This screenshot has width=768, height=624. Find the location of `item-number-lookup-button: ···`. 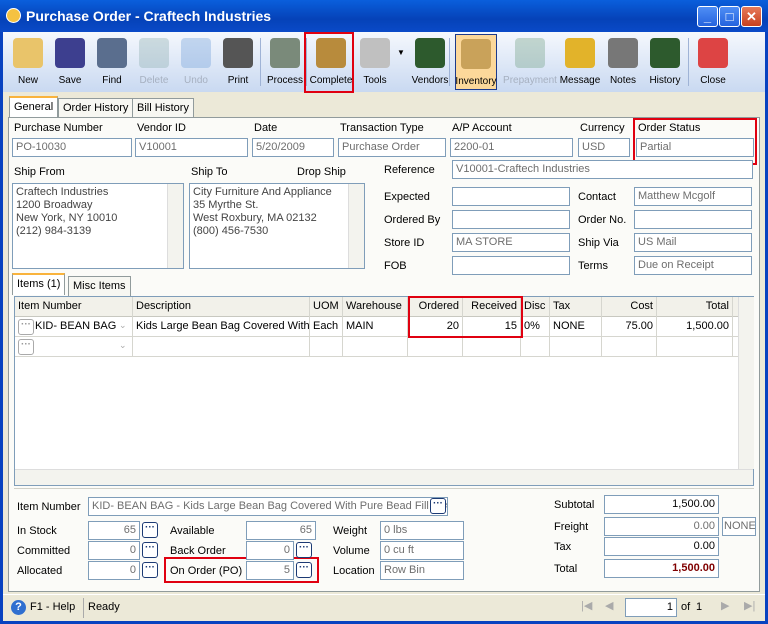

item-number-lookup-button: ··· is located at coordinates (438, 506).